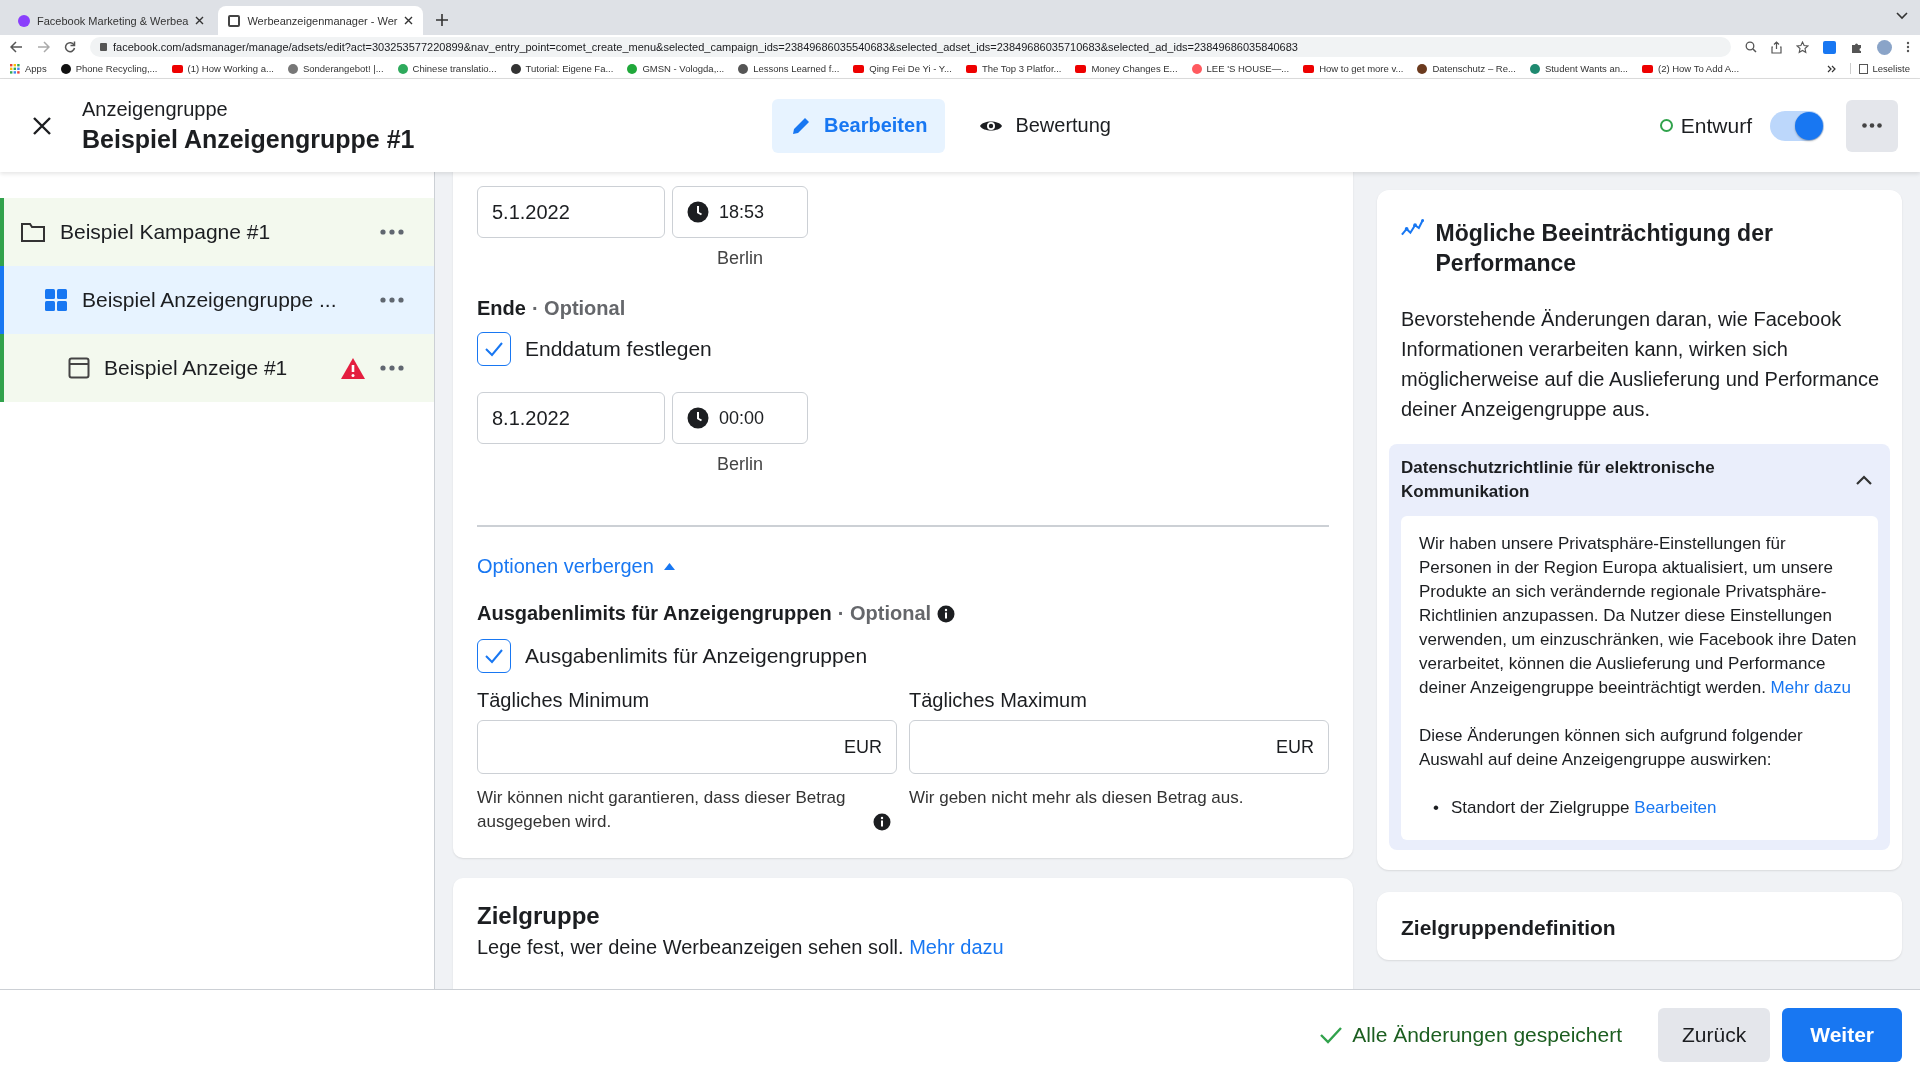 This screenshot has height=1080, width=1920. Describe the element at coordinates (1797, 125) in the screenshot. I see `toggle-switch` at that location.